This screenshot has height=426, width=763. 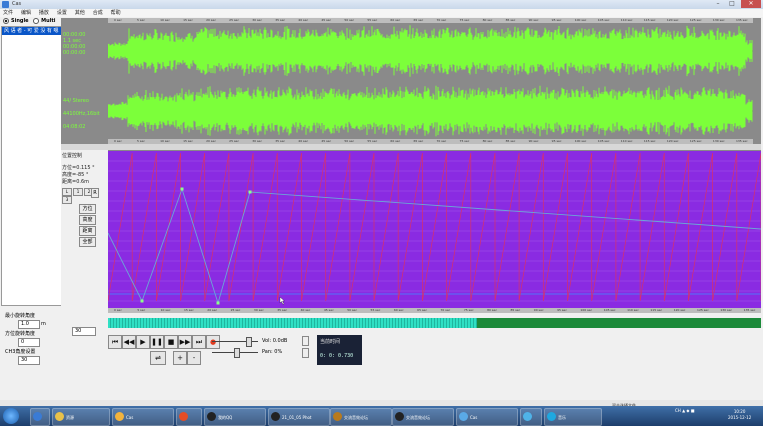 What do you see at coordinates (116, 13) in the screenshot?
I see `menu-help: 帮助` at bounding box center [116, 13].